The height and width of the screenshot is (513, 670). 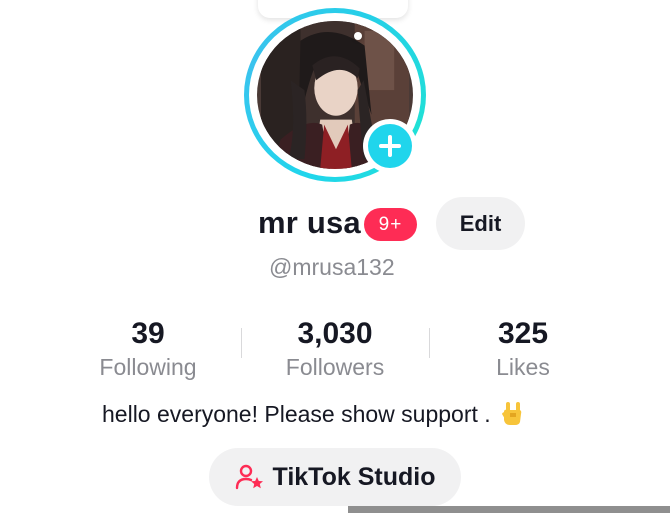 What do you see at coordinates (332, 267) in the screenshot?
I see `username-handle: @mrusa132` at bounding box center [332, 267].